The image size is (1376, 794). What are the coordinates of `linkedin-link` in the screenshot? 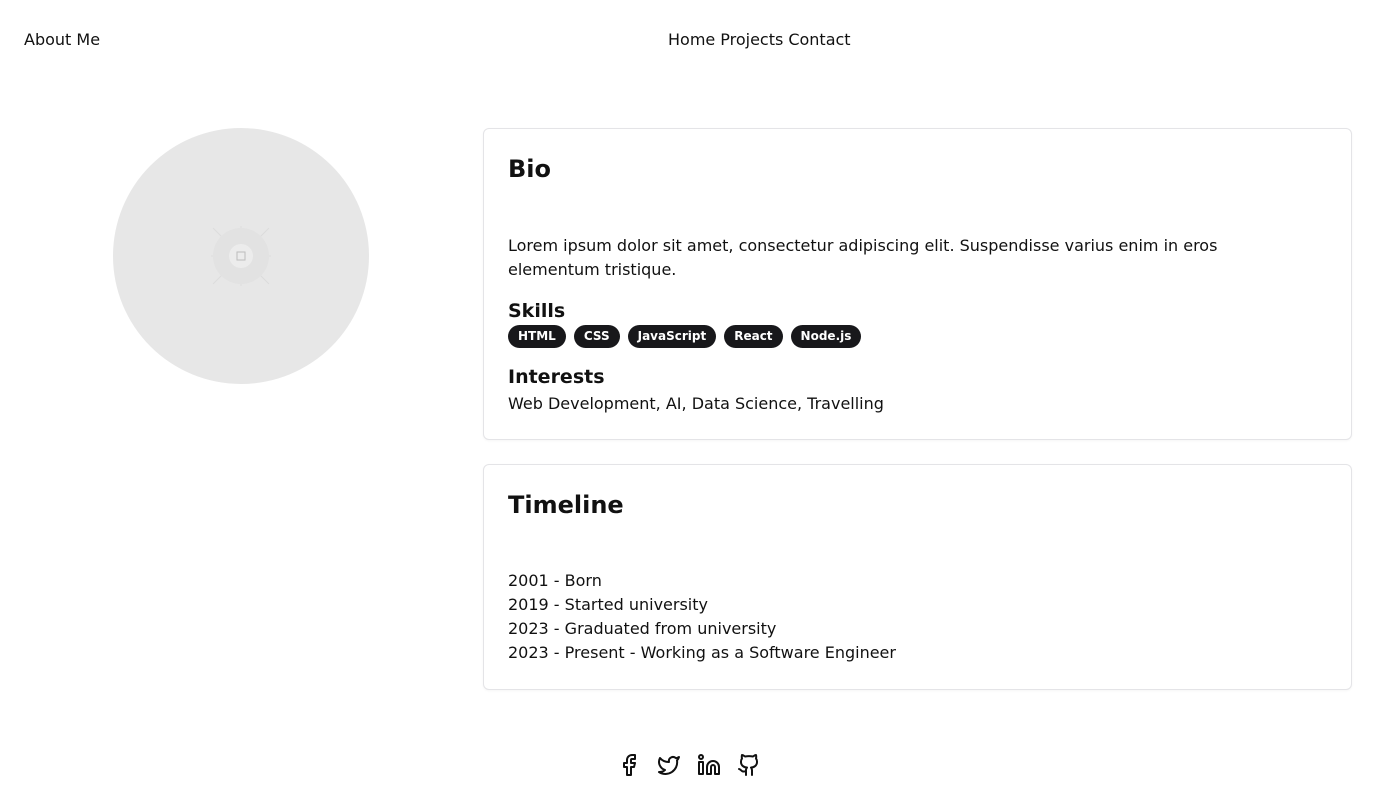 It's located at (709, 766).